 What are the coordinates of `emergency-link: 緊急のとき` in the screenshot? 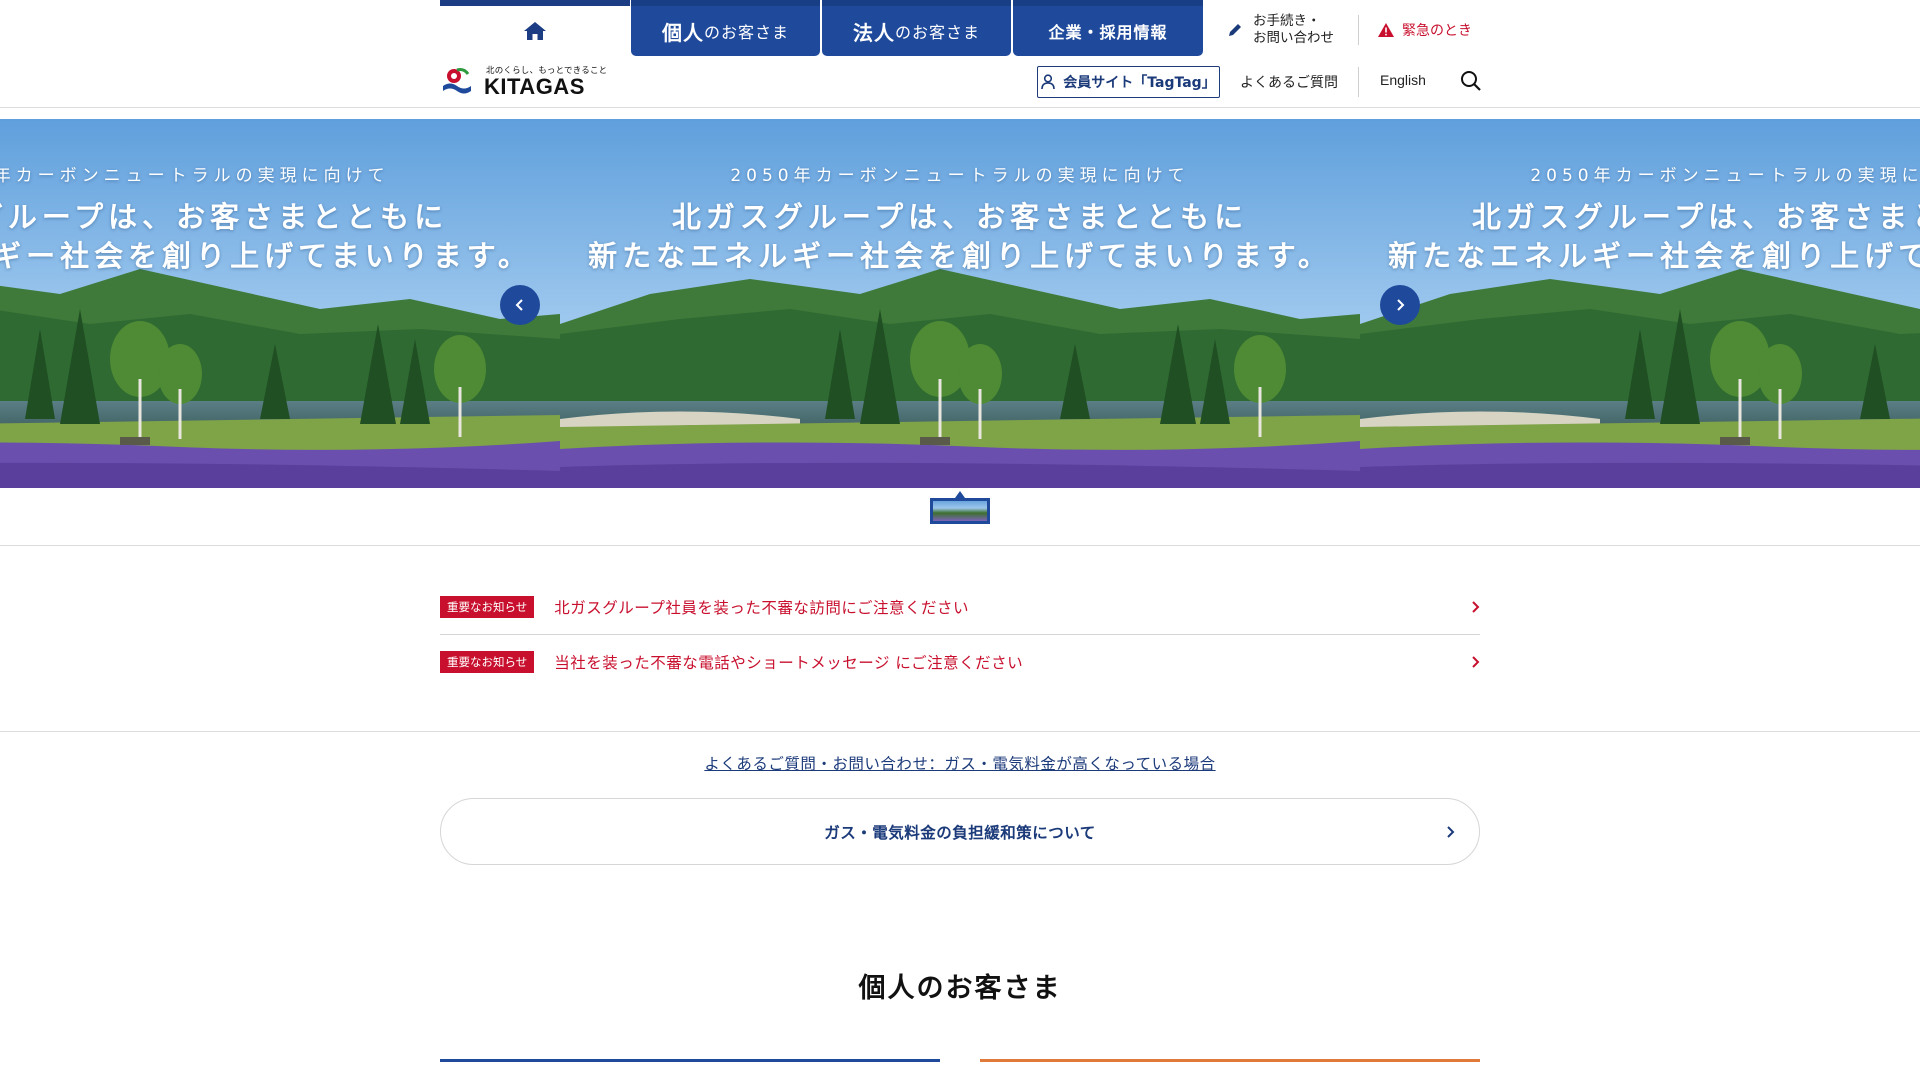 It's located at (1425, 30).